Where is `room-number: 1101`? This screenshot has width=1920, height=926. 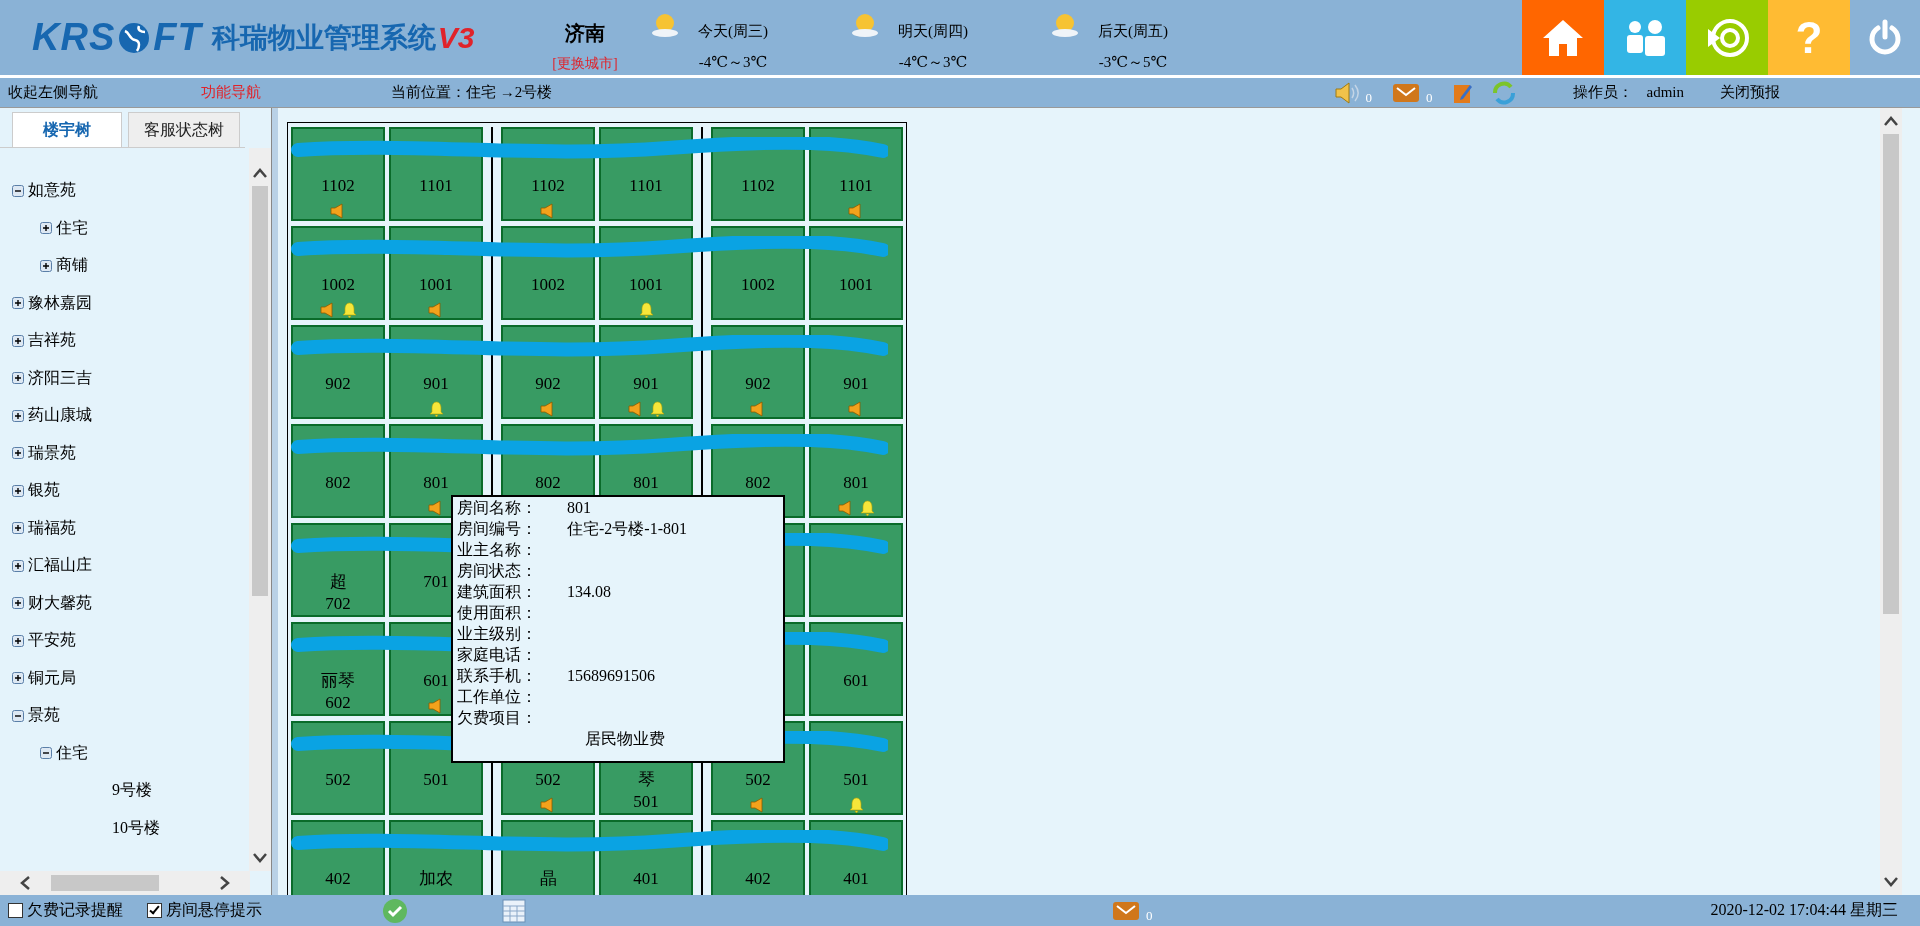
room-number: 1101 is located at coordinates (856, 186).